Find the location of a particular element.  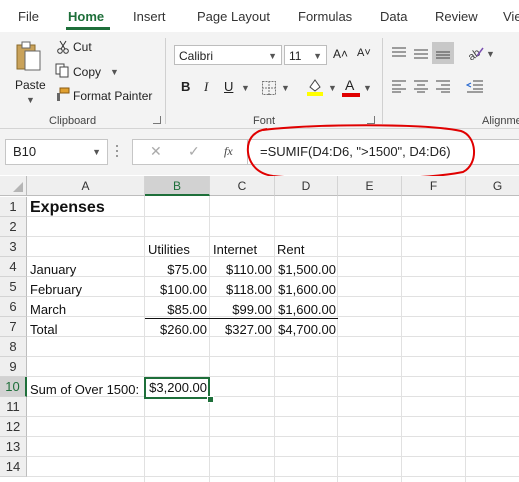

cell-c3: Internet is located at coordinates (235, 250).